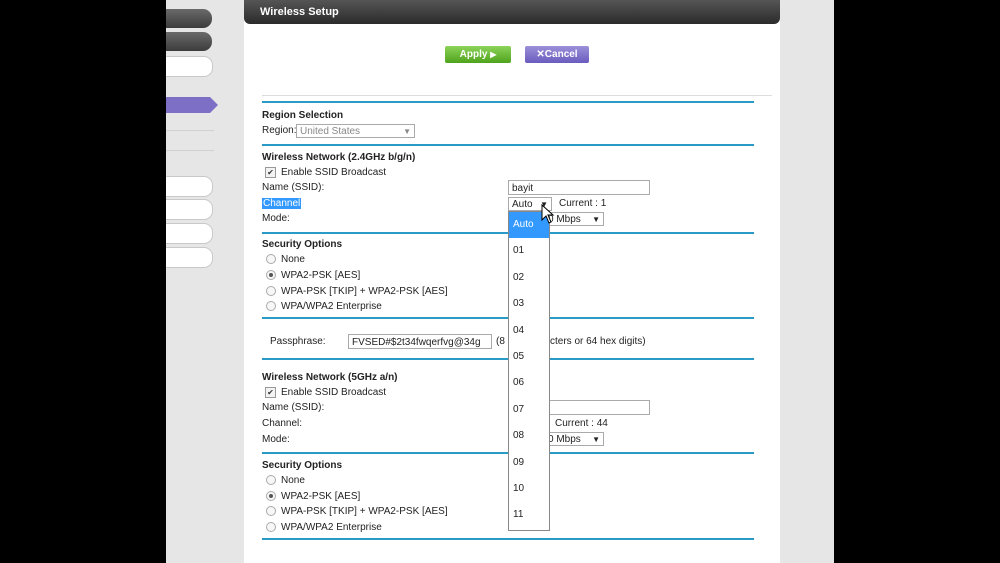 This screenshot has height=563, width=1000. Describe the element at coordinates (473, 54) in the screenshot. I see `apply-label: Apply` at that location.